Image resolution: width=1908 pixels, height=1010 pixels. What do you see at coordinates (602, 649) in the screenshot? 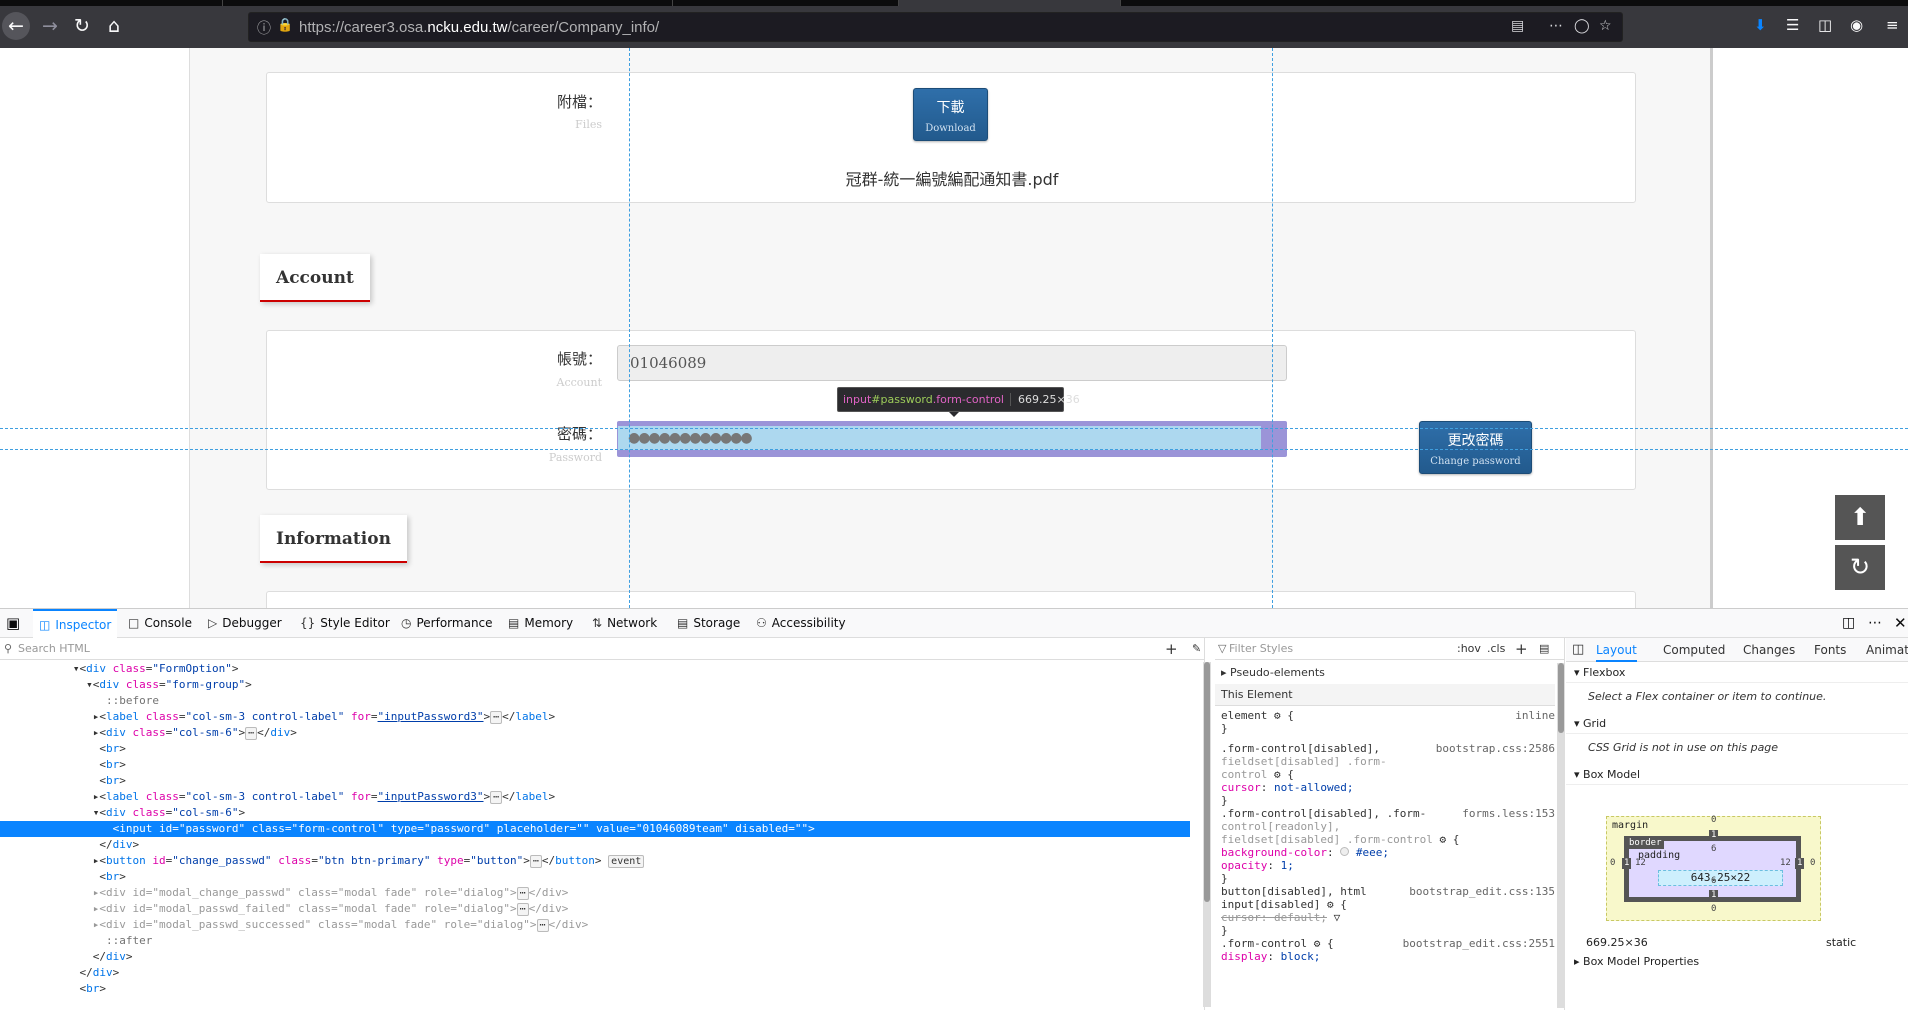
I see `search-html-input: ⚲ Search HTML + ✎` at bounding box center [602, 649].